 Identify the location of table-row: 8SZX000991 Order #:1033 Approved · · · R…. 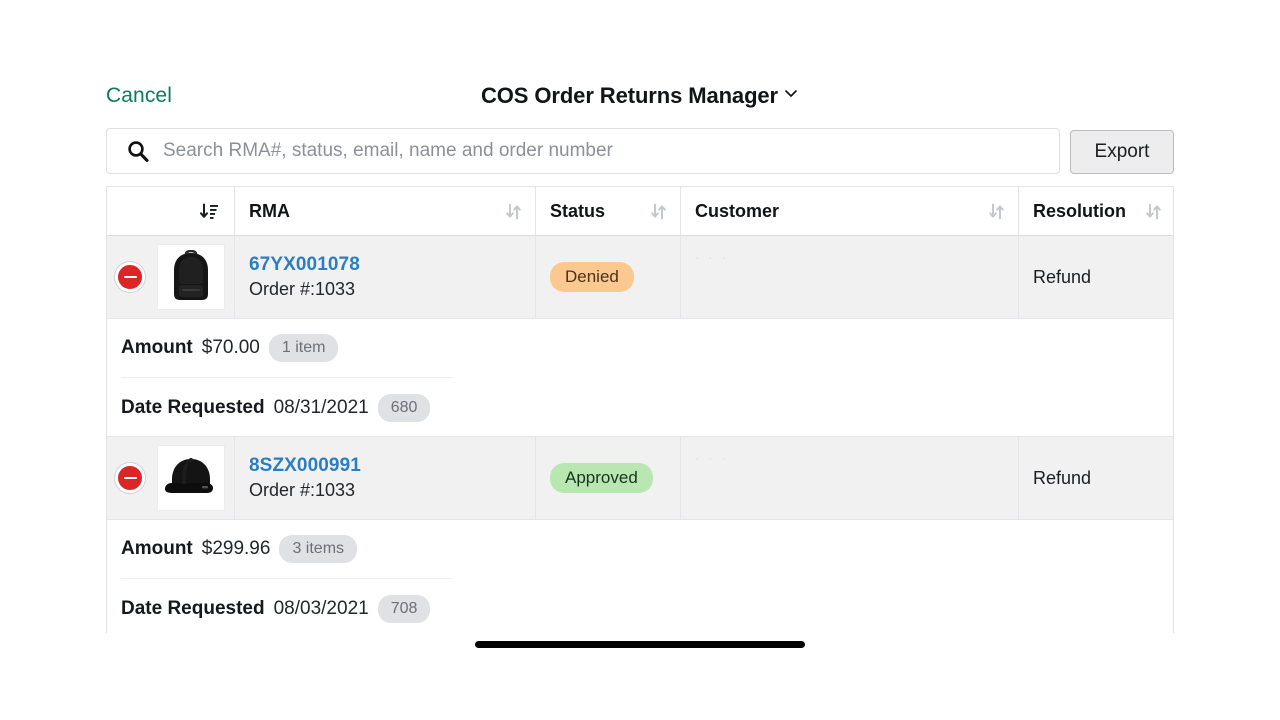
(640, 478).